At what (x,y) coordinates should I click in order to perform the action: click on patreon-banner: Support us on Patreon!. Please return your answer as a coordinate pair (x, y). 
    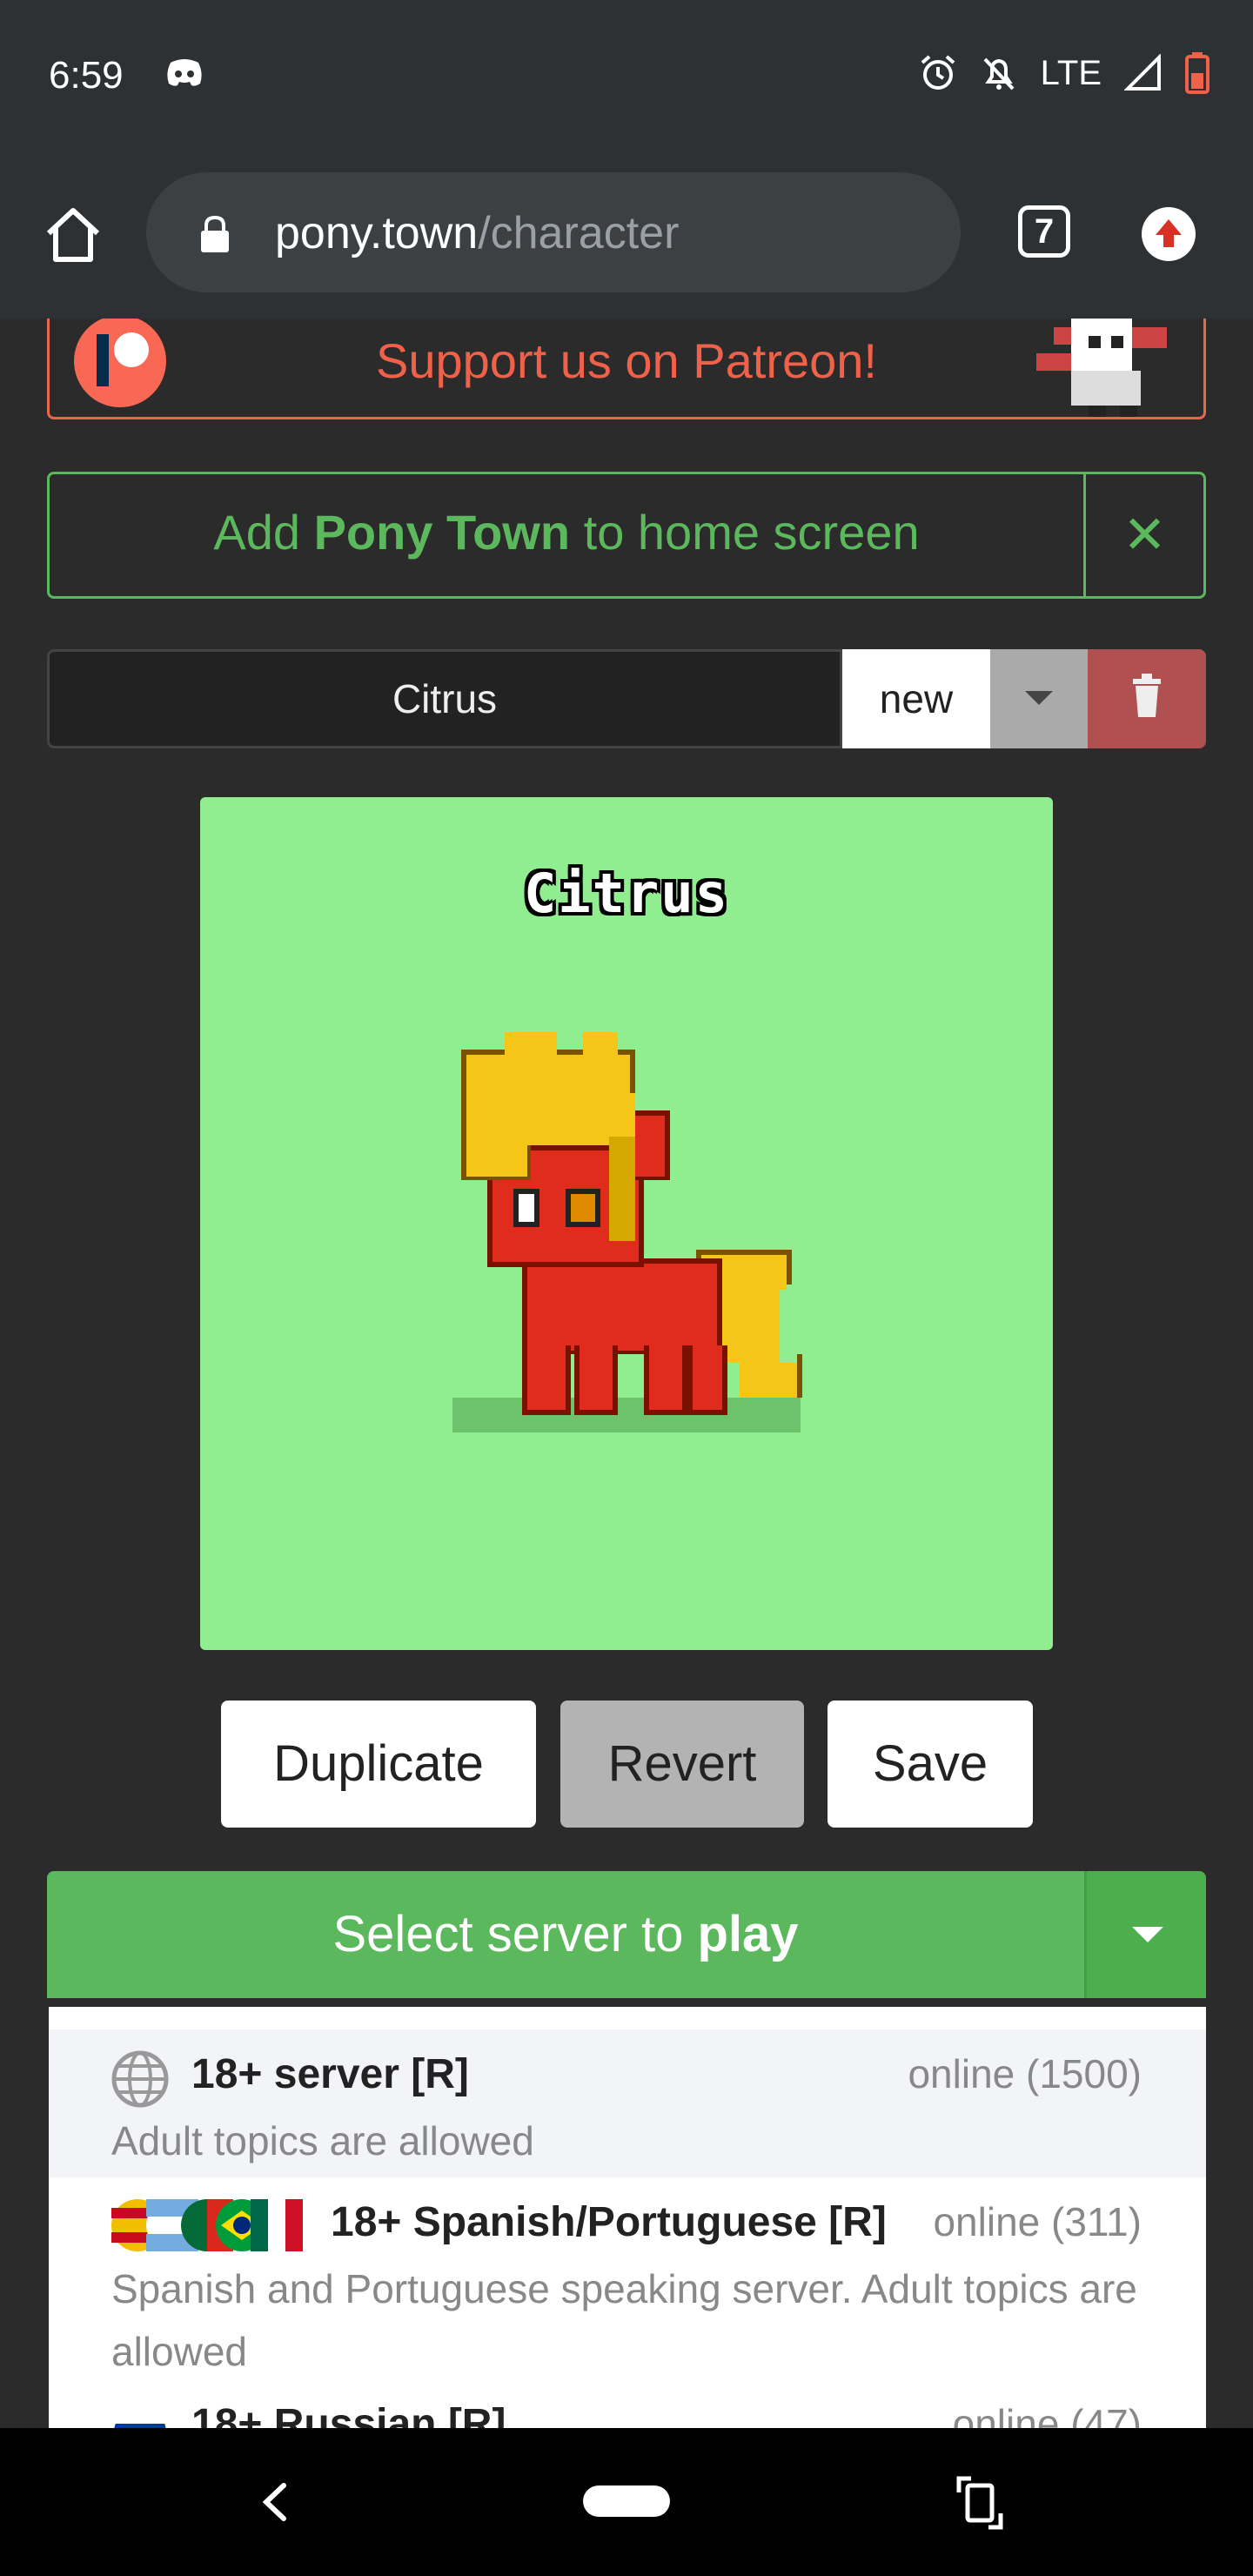
    Looking at the image, I should click on (626, 369).